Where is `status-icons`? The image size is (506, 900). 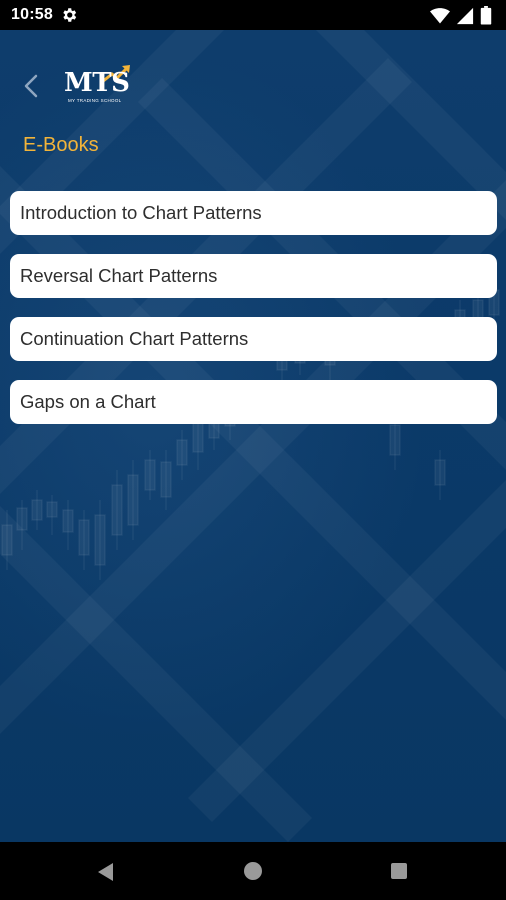
status-icons is located at coordinates (461, 15).